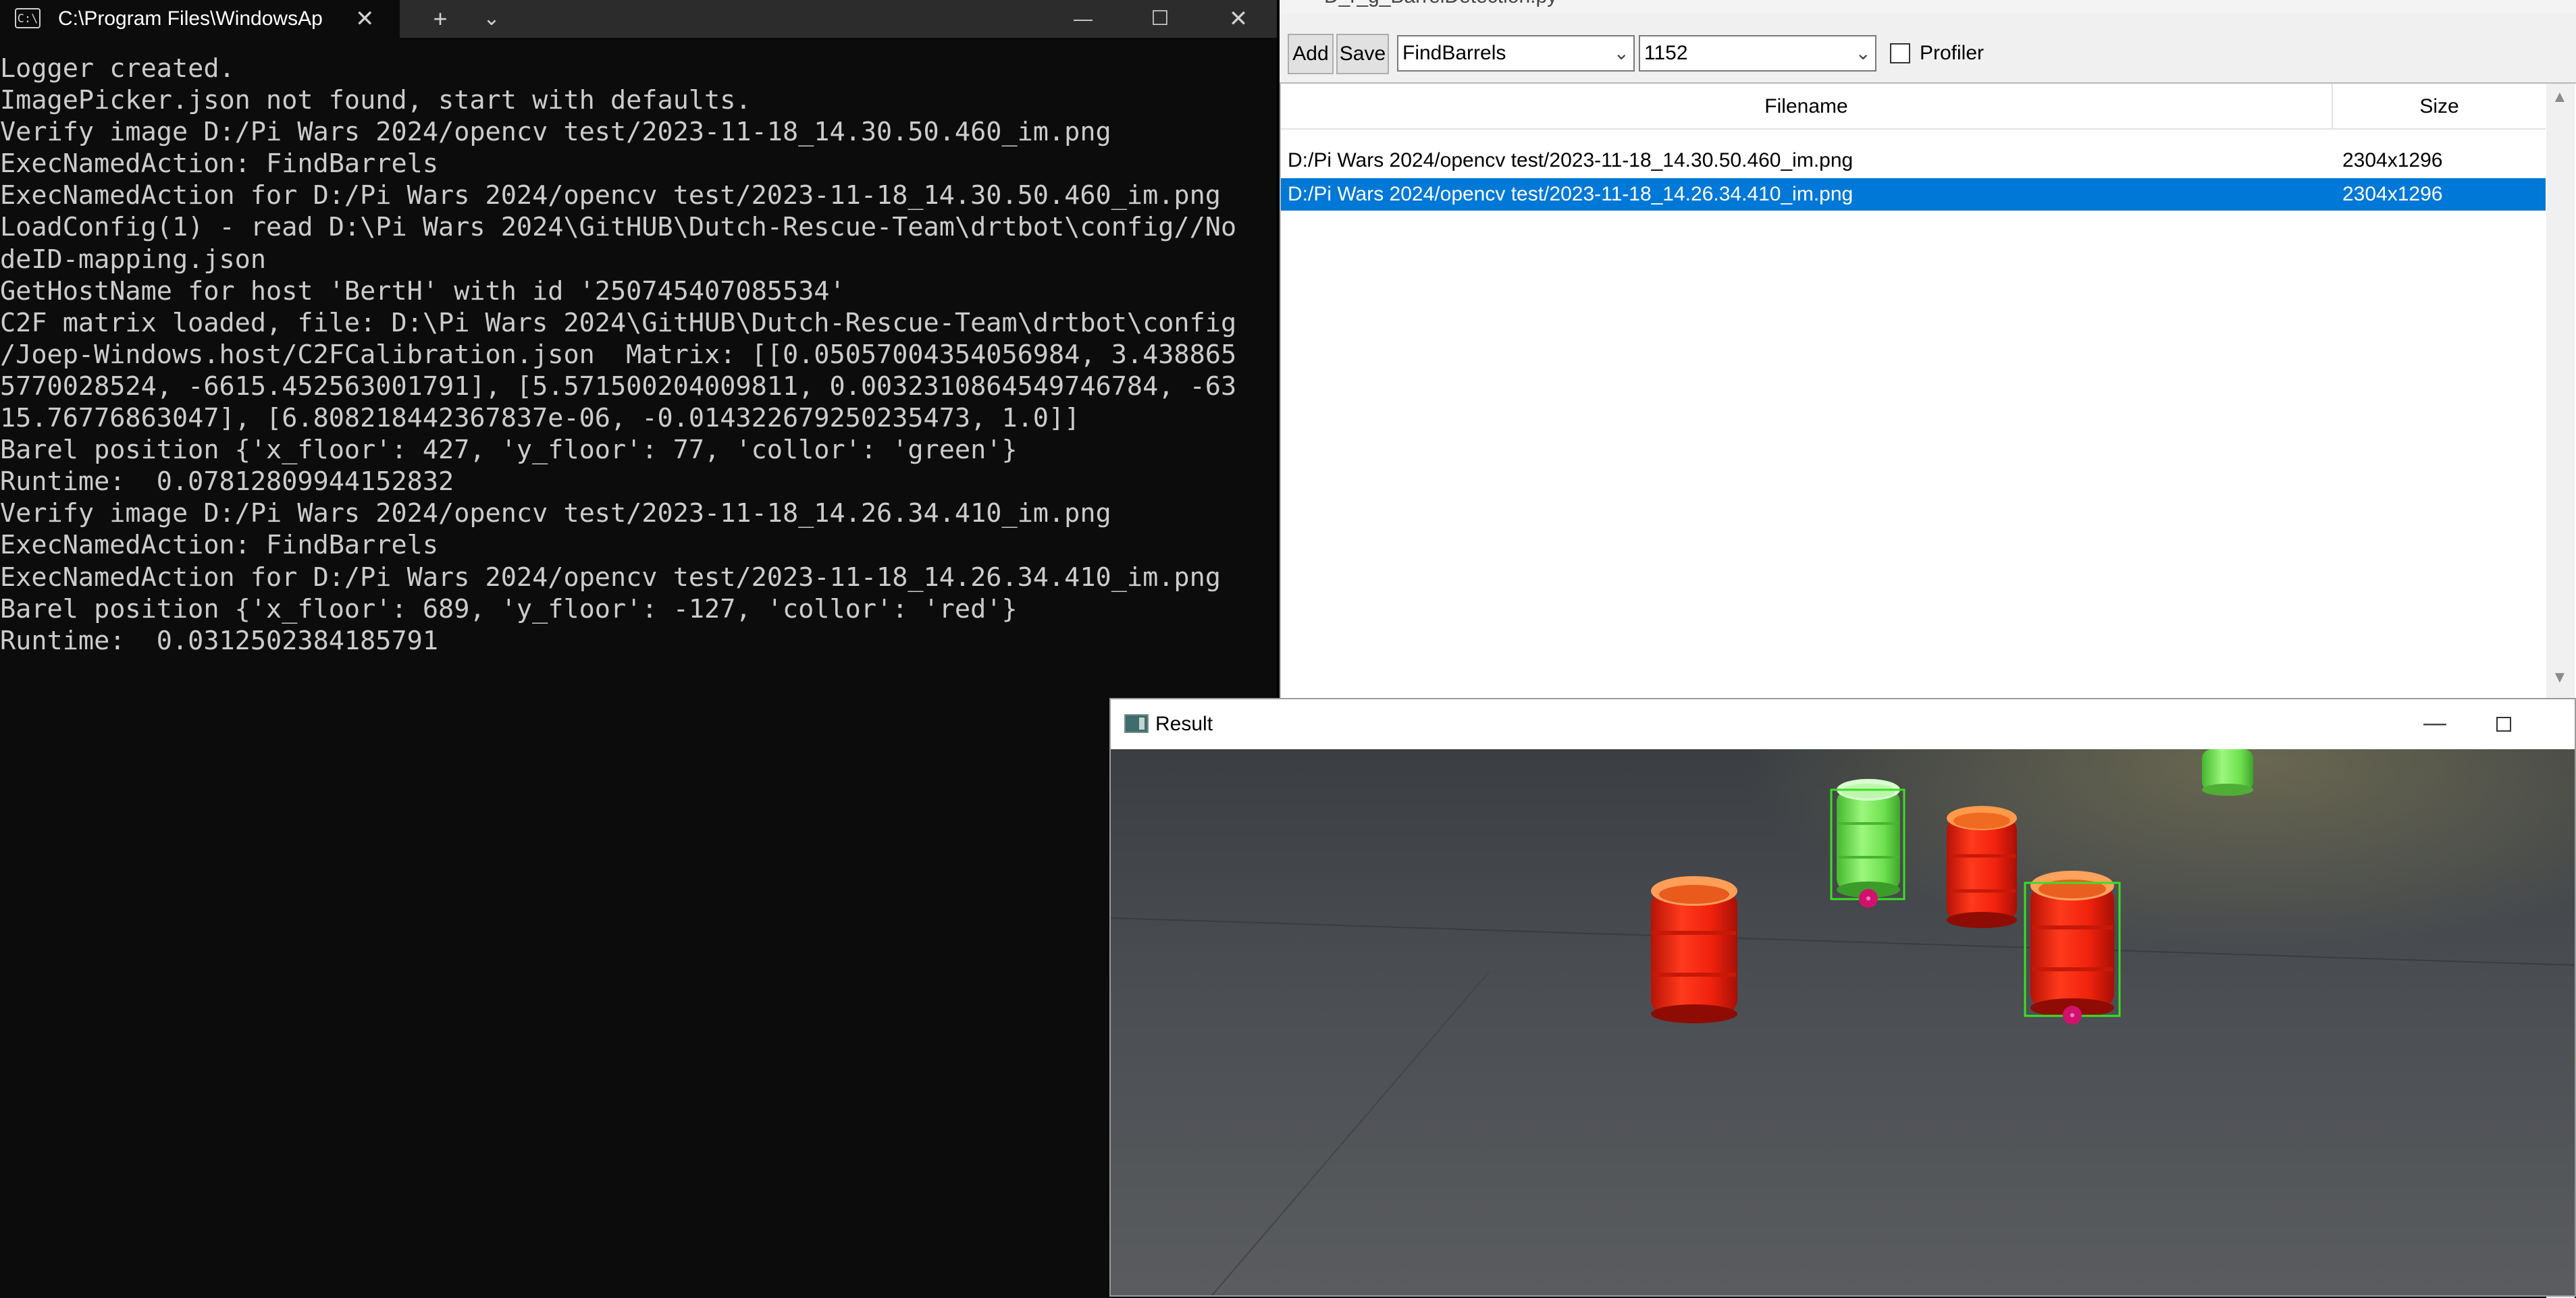  Describe the element at coordinates (1928, 6) in the screenshot. I see `app-titlebar: D_r_g_BarrelDetection.py` at that location.